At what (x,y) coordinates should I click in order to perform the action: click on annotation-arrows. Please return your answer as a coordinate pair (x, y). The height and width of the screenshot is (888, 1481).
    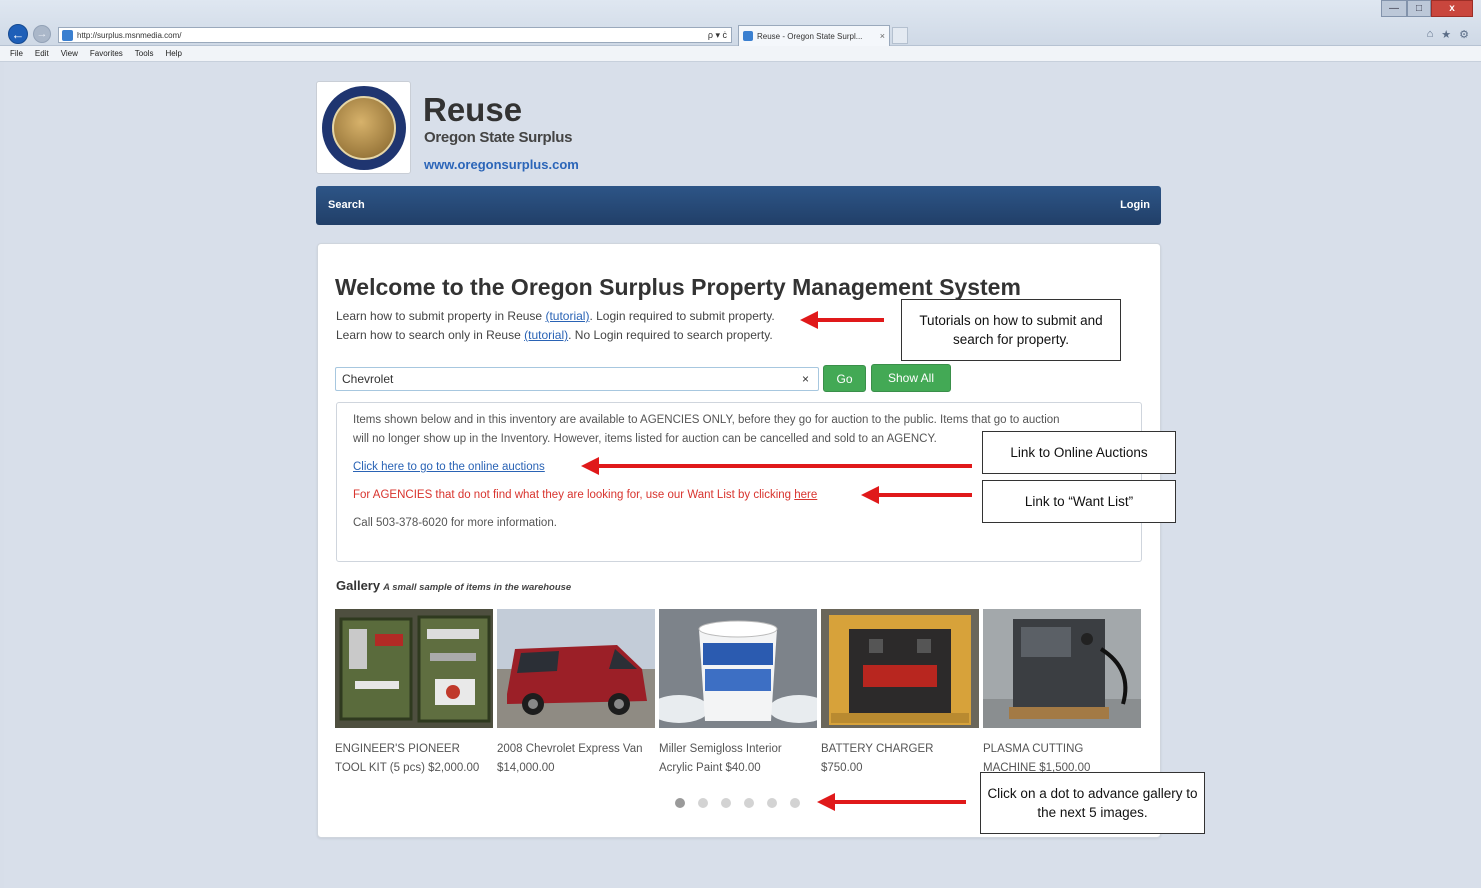
    Looking at the image, I should click on (776, 561).